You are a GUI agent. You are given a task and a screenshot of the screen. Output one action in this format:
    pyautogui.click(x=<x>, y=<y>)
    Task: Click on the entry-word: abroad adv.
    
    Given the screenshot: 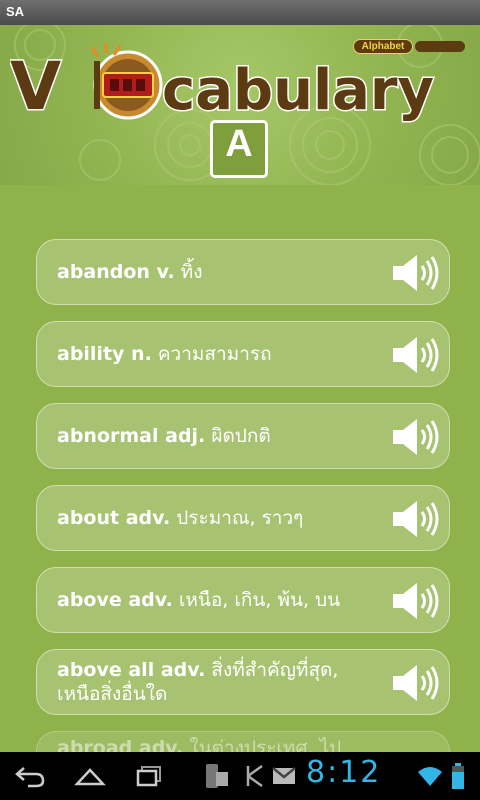 What is the action you would take?
    pyautogui.click(x=120, y=744)
    